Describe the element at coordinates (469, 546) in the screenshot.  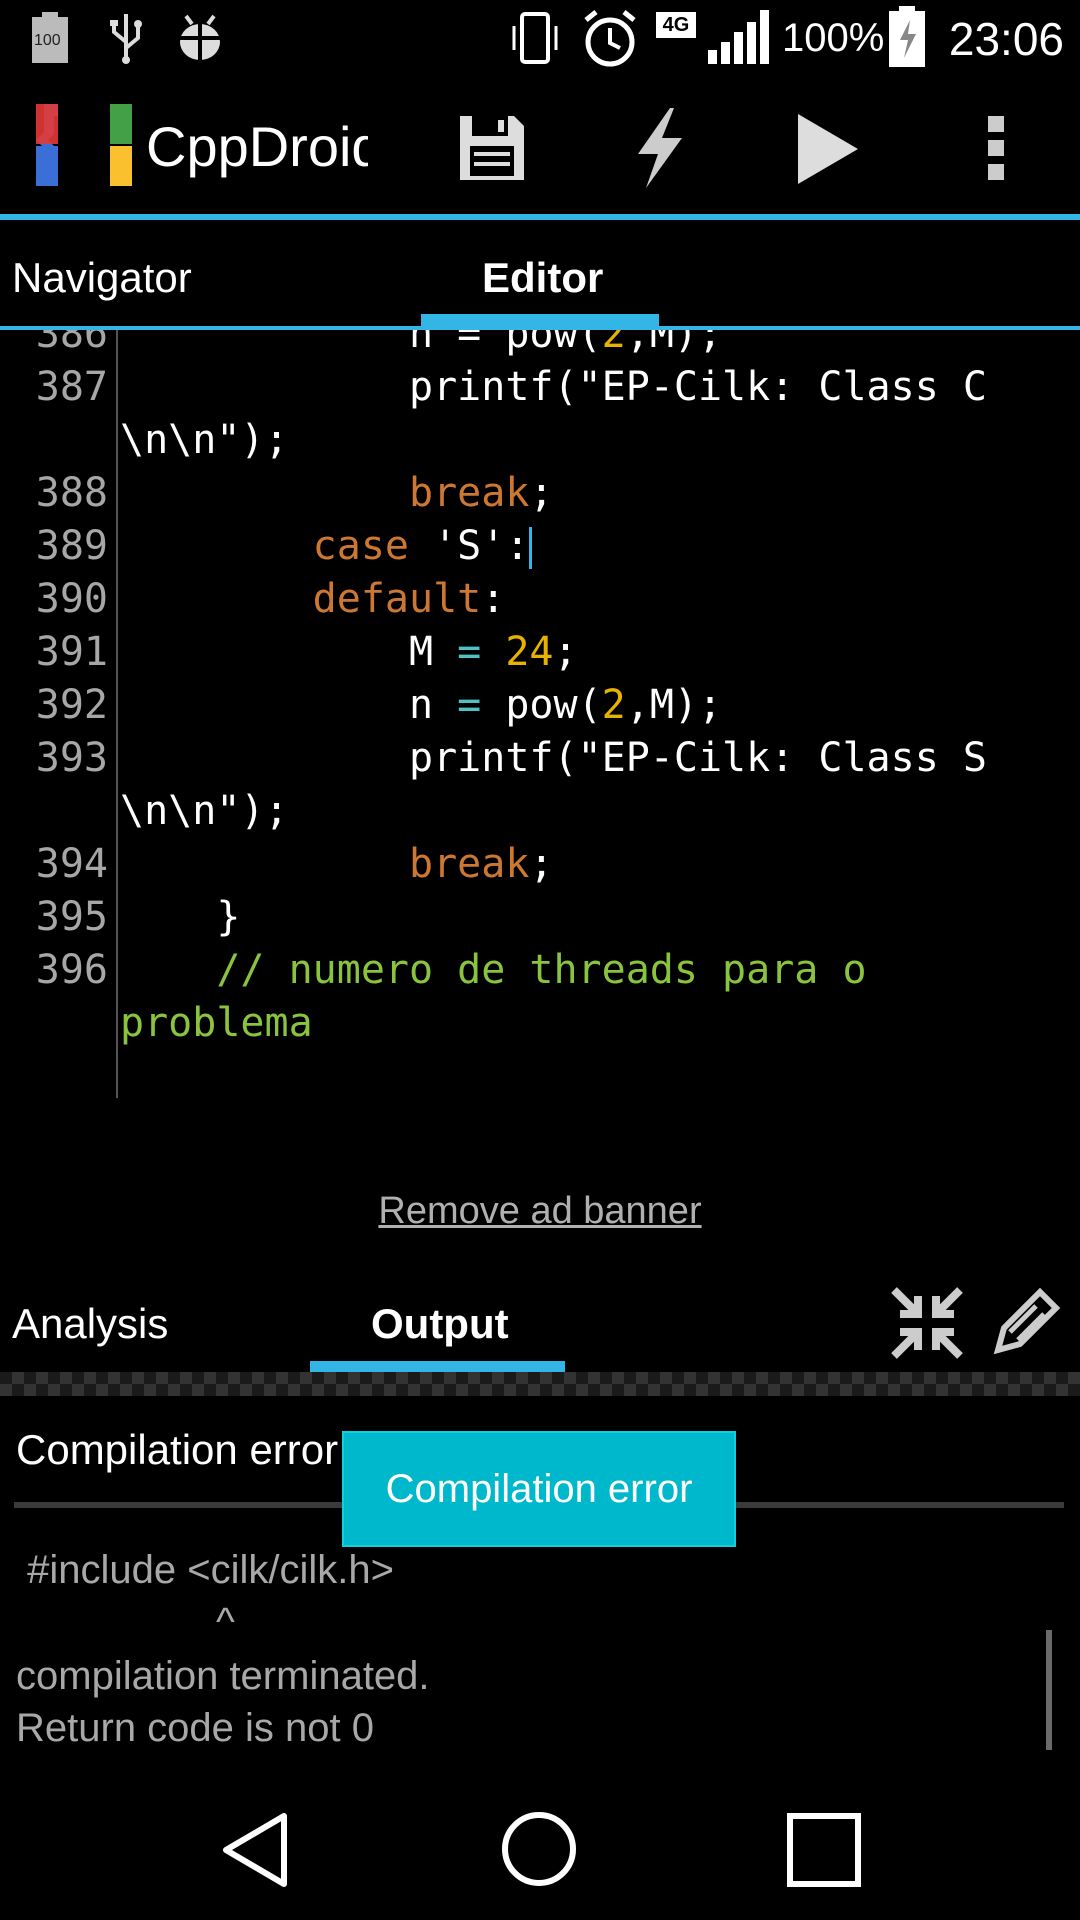
I see `code-token: 'S':` at that location.